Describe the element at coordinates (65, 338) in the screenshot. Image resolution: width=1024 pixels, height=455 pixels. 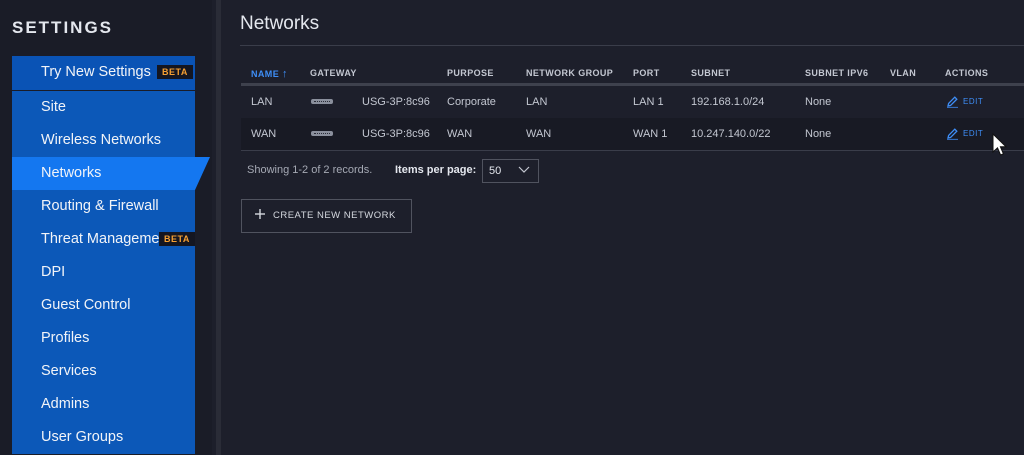
I see `sidebar-item-label: Profiles` at that location.